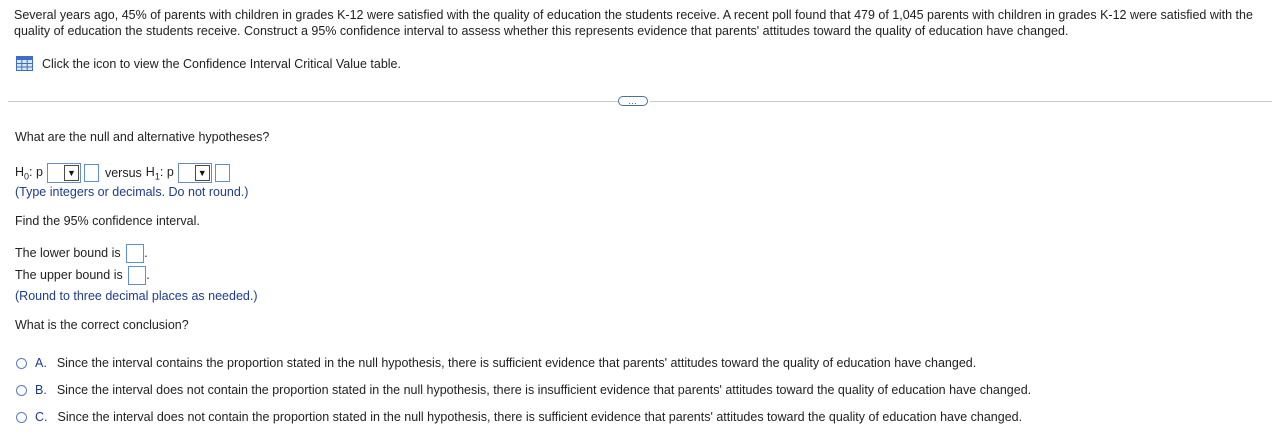 The width and height of the screenshot is (1273, 446). Describe the element at coordinates (41, 390) in the screenshot. I see `option-letter: B.` at that location.